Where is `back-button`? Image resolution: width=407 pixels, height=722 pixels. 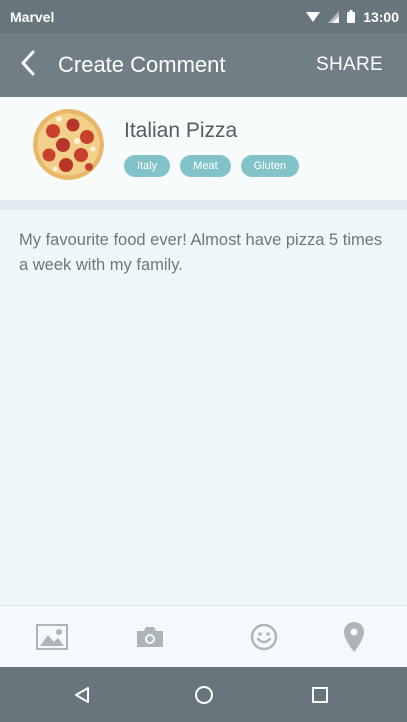 back-button is located at coordinates (28, 65).